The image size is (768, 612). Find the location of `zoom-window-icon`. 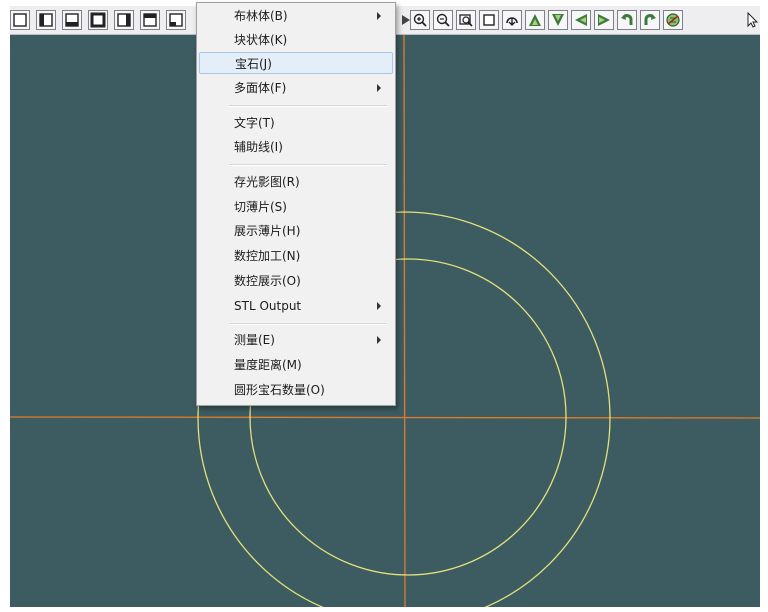

zoom-window-icon is located at coordinates (466, 20).